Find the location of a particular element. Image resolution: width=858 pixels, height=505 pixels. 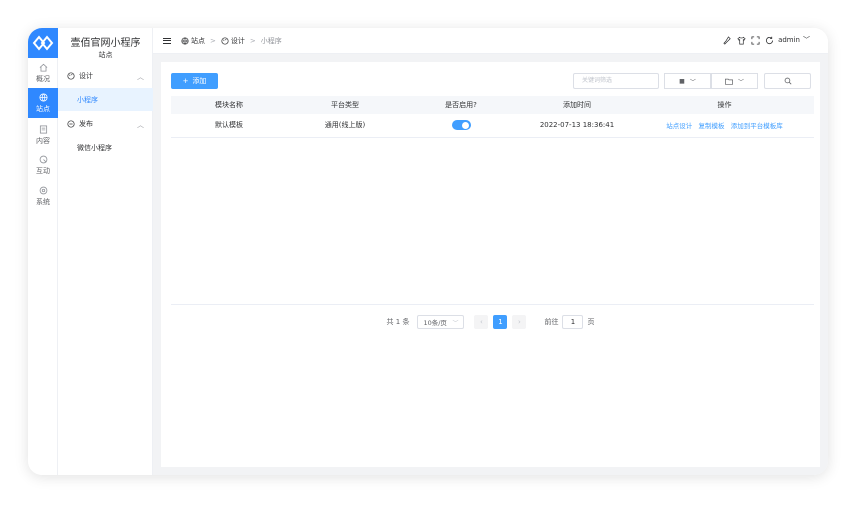

column-header: 平台类型 is located at coordinates (345, 105).